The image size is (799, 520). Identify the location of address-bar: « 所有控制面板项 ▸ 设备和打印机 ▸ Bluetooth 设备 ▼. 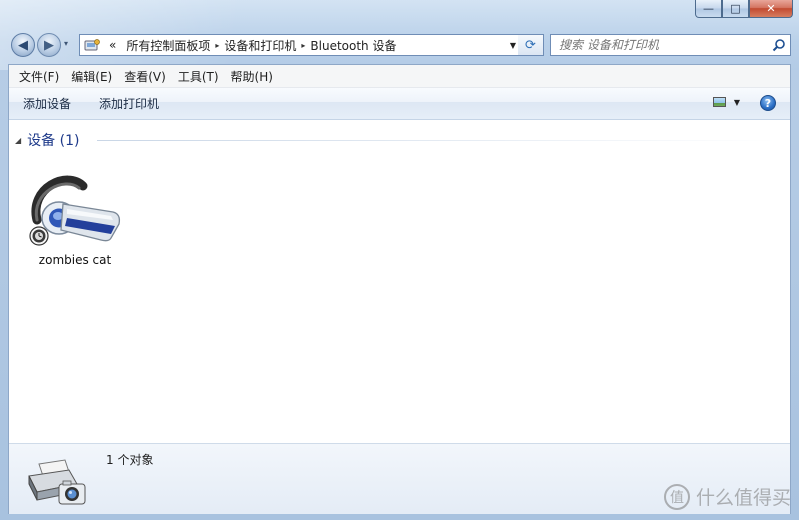
(300, 45).